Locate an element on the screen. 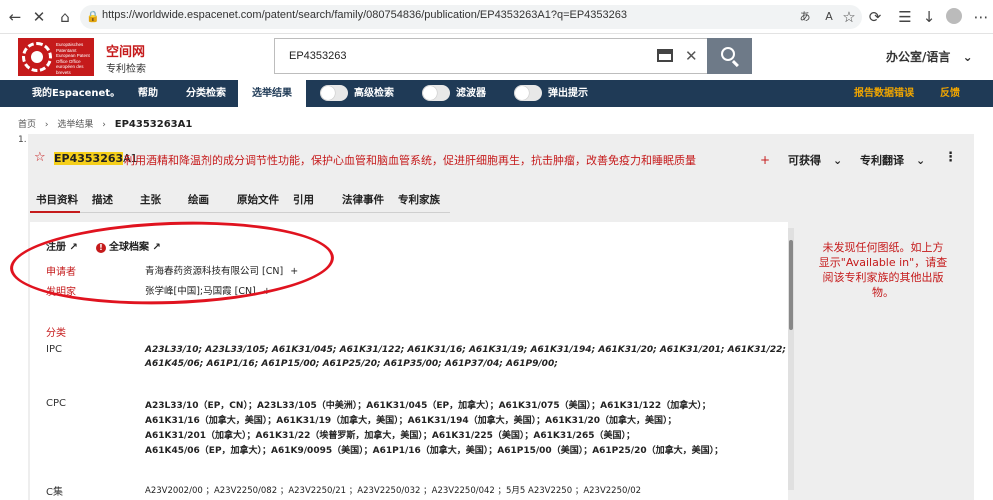  smart-search-icon is located at coordinates (665, 55).